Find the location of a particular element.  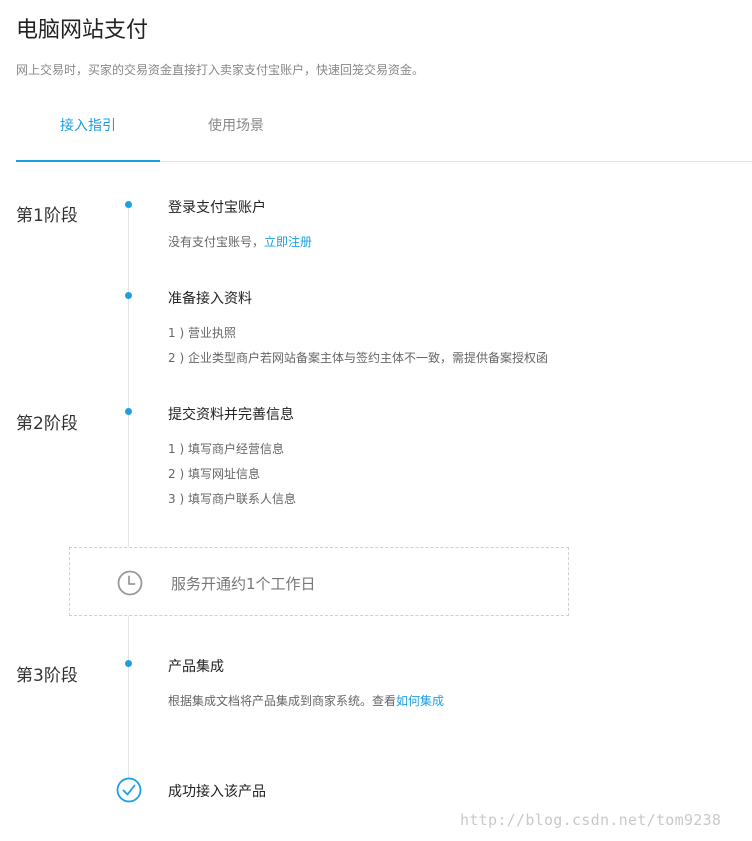

step-success-title: 成功接入该产品 is located at coordinates (217, 792).